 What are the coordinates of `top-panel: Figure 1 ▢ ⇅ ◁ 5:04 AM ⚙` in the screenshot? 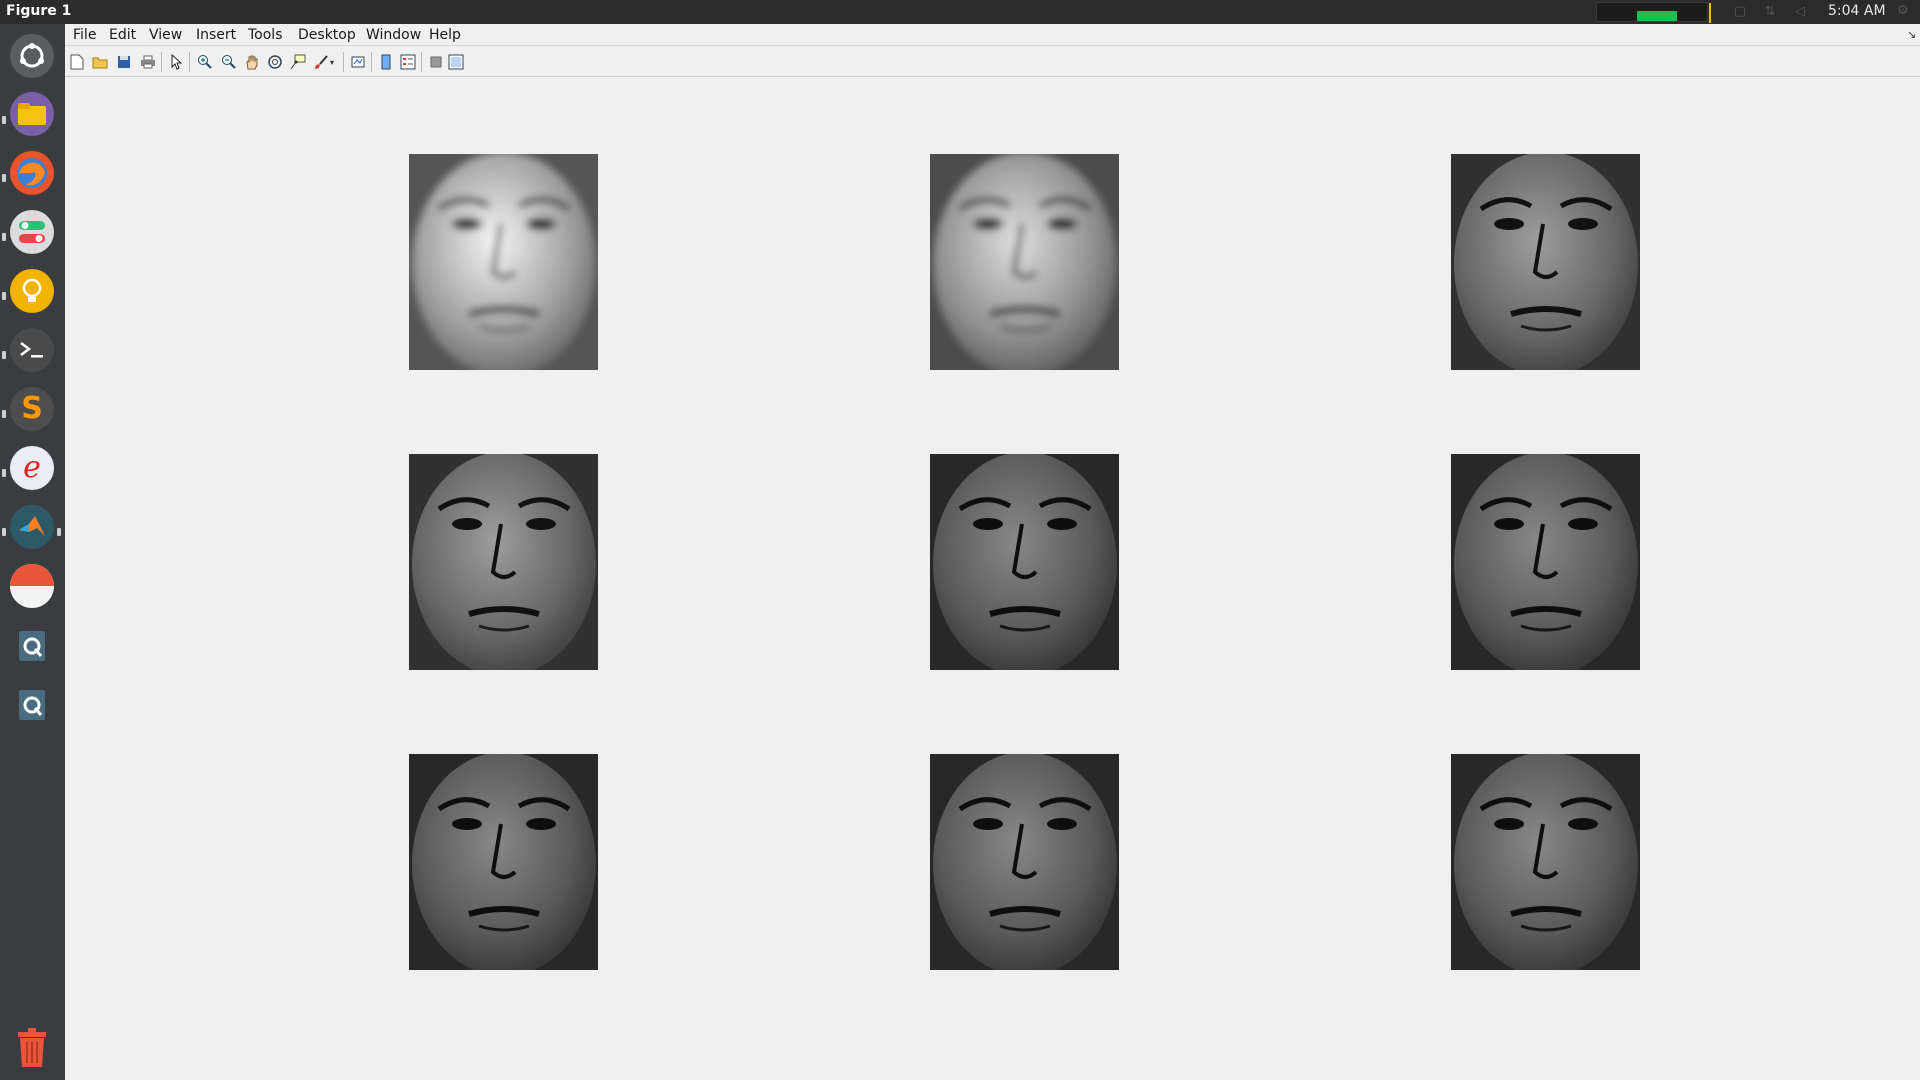 It's located at (960, 12).